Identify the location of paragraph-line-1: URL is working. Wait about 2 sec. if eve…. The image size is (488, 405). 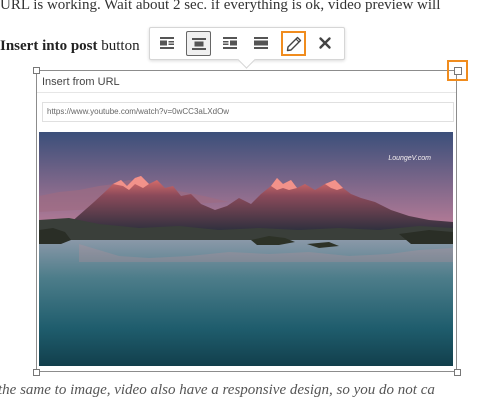
(220, 6).